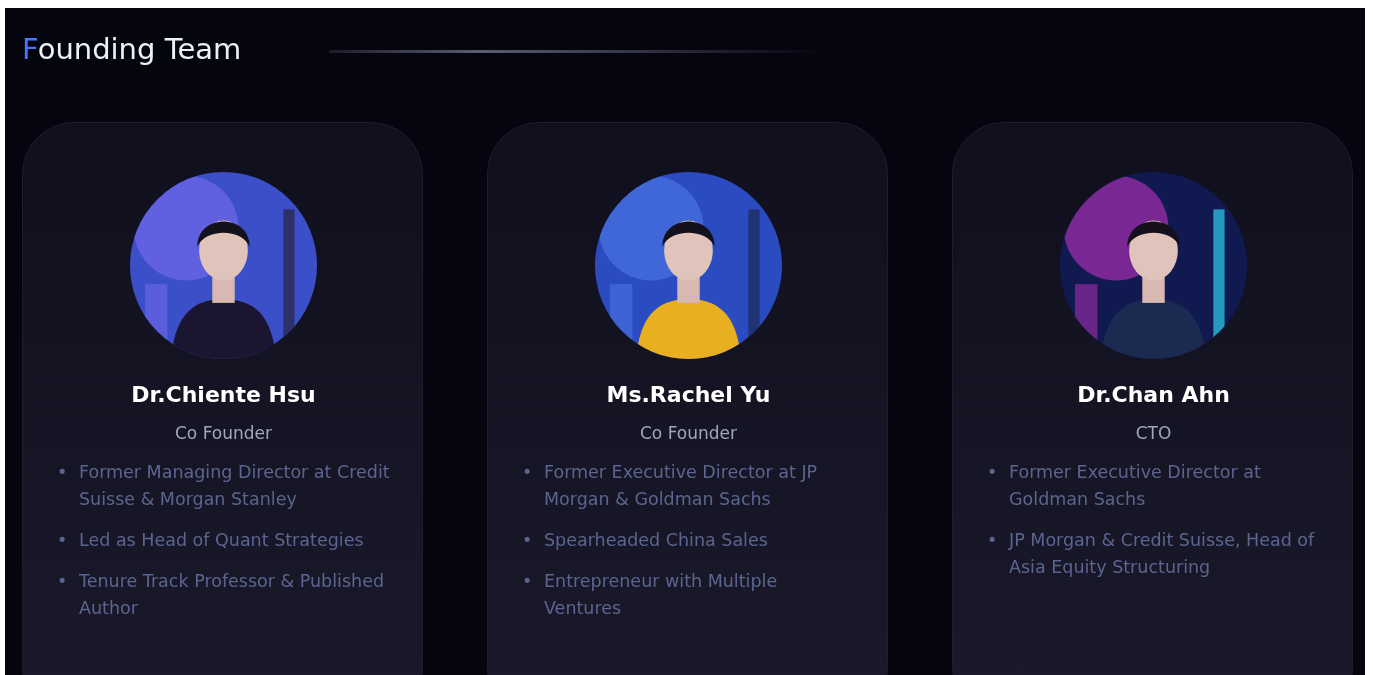  I want to click on bullet-text: Former Executive Director at Goldman Sachs, so click(1135, 485).